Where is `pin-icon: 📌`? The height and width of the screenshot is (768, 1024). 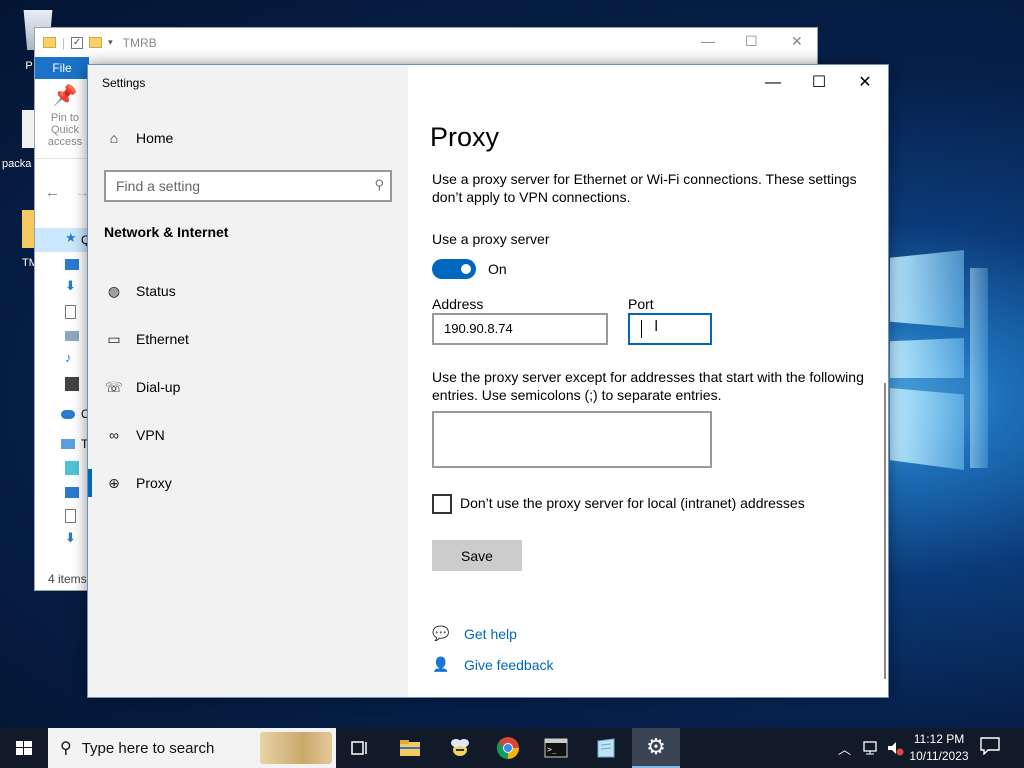 pin-icon: 📌 is located at coordinates (65, 96).